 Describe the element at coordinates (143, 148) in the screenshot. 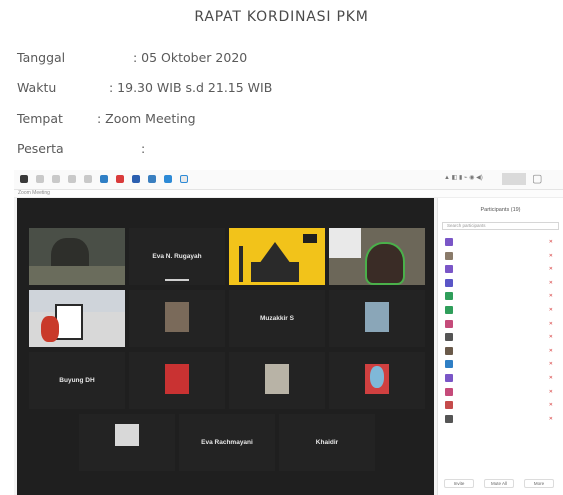

I see `doc-value: :` at that location.